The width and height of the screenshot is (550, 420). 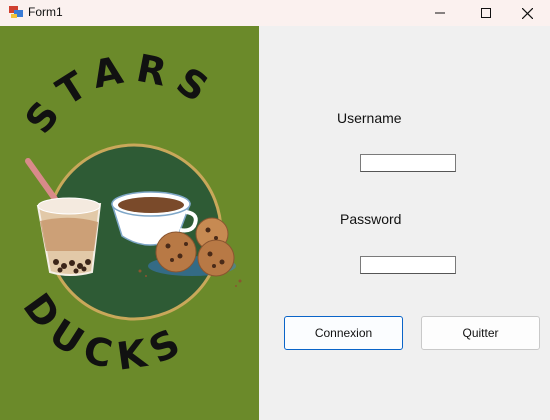 I want to click on username-label: Username, so click(x=369, y=118).